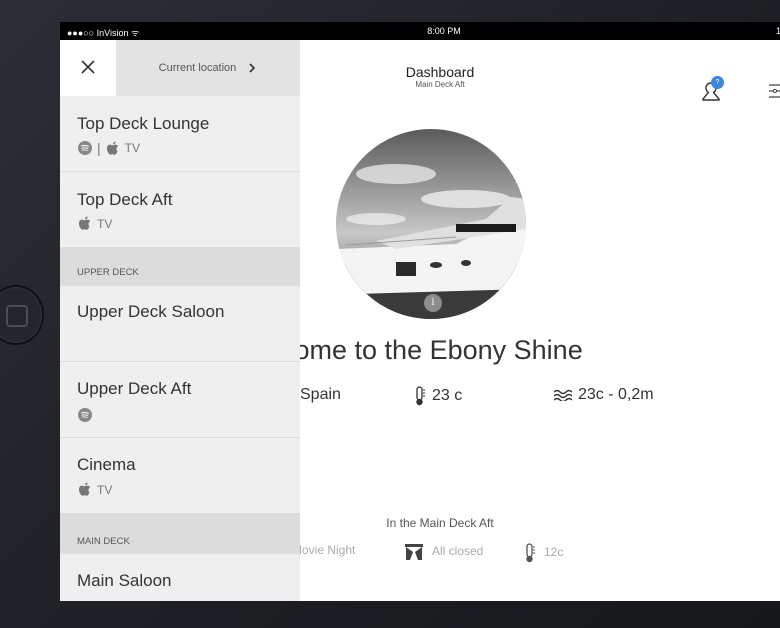  What do you see at coordinates (108, 272) in the screenshot?
I see `deck-header-label: UPPER DECK` at bounding box center [108, 272].